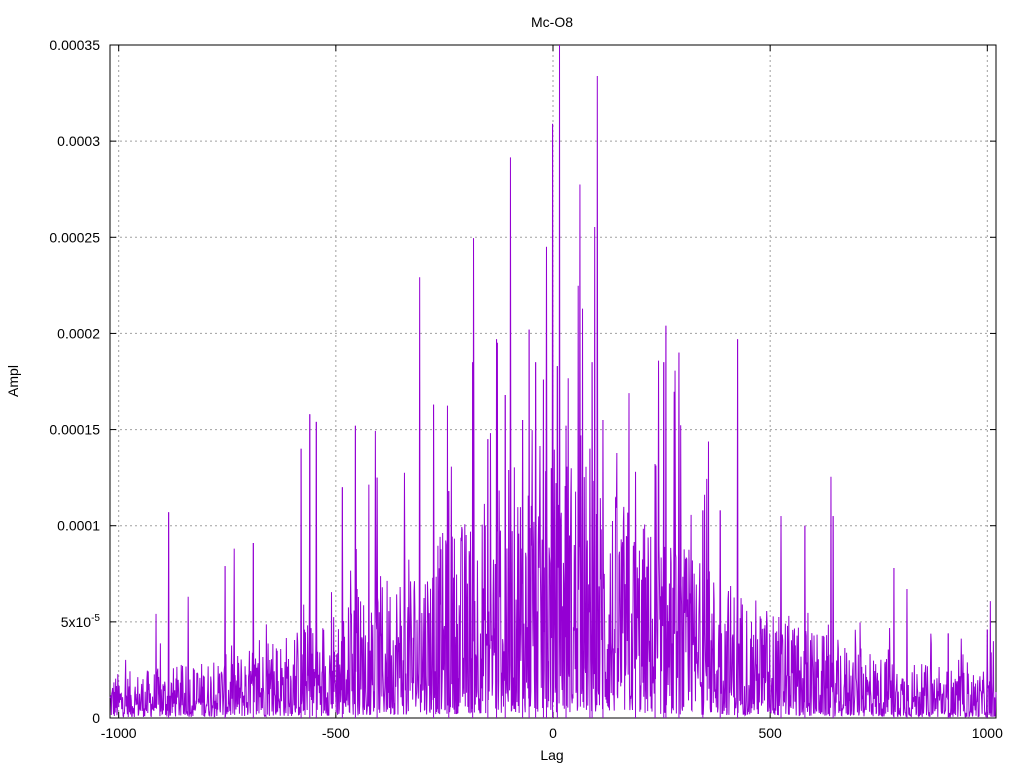  Describe the element at coordinates (552, 22) in the screenshot. I see `chart-title: Mc-O8` at that location.